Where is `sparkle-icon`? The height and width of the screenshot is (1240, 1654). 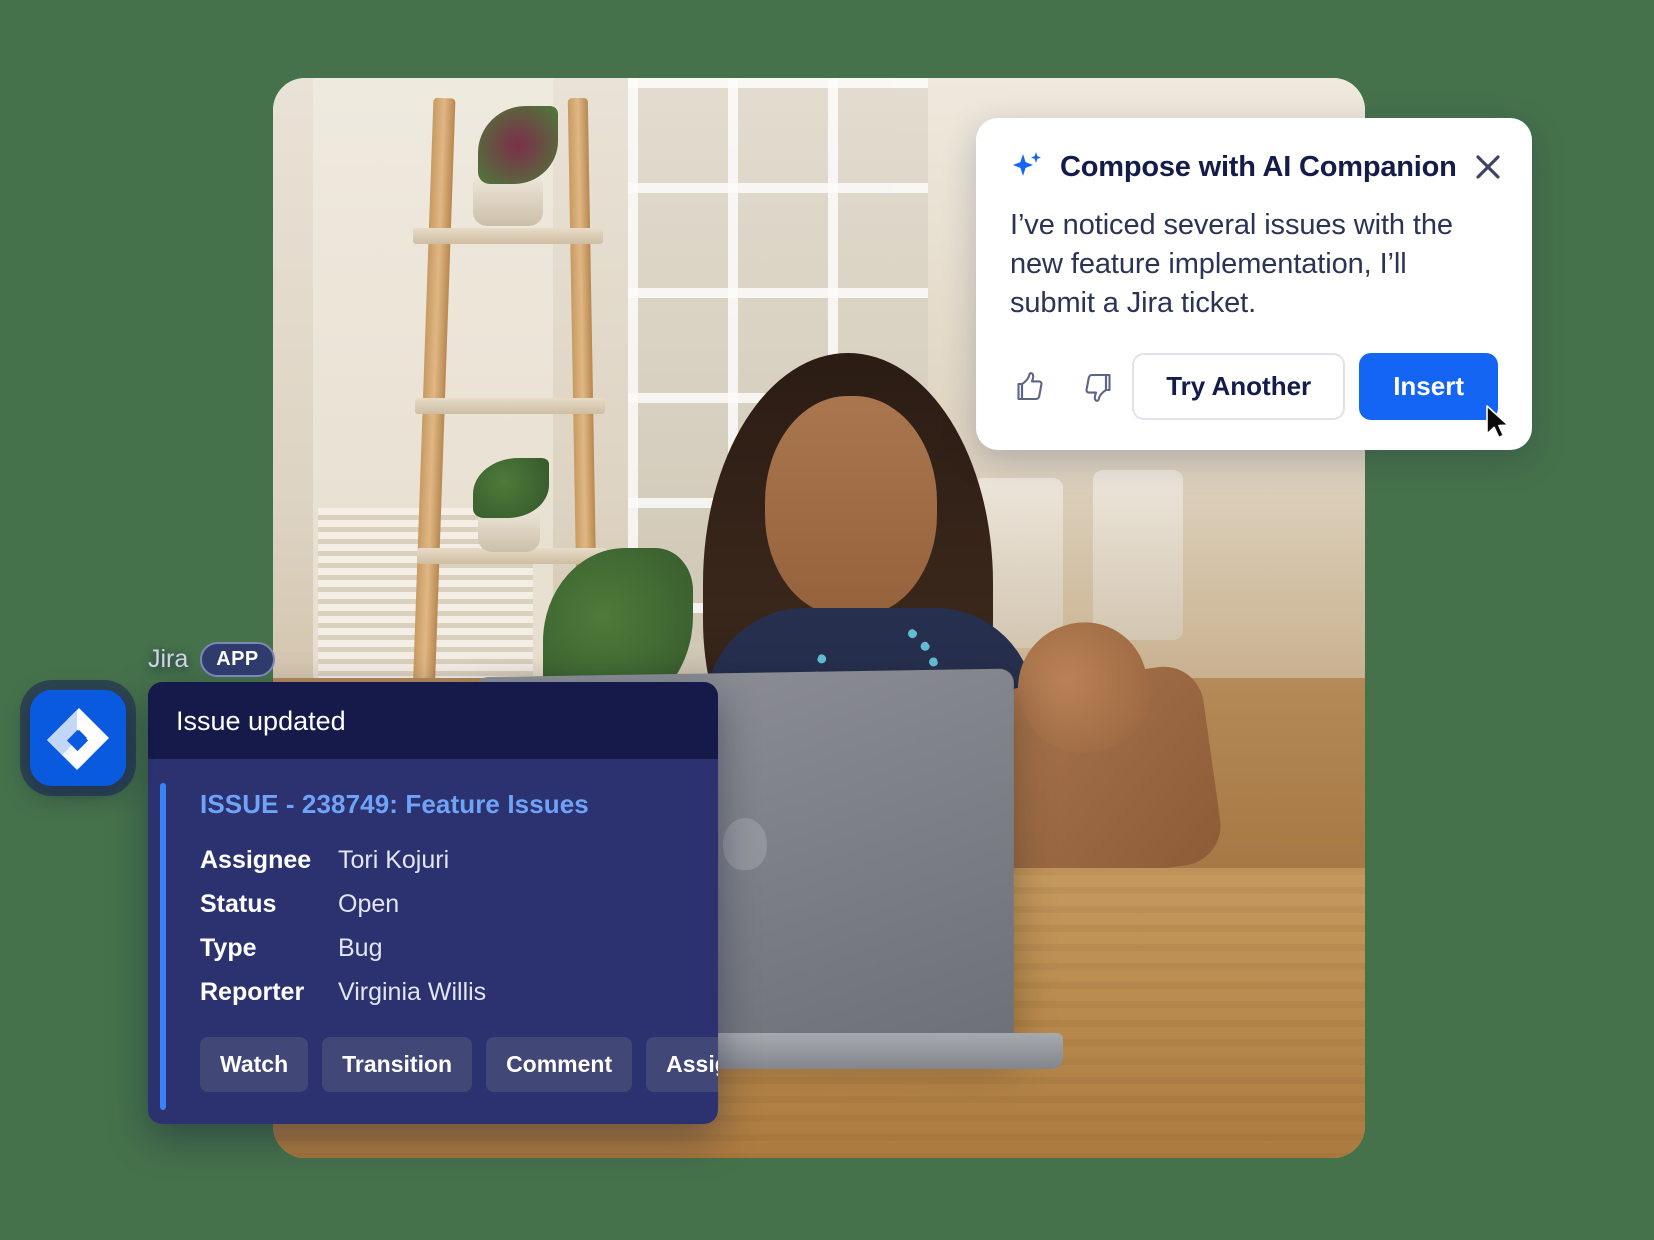
sparkle-icon is located at coordinates (1027, 167).